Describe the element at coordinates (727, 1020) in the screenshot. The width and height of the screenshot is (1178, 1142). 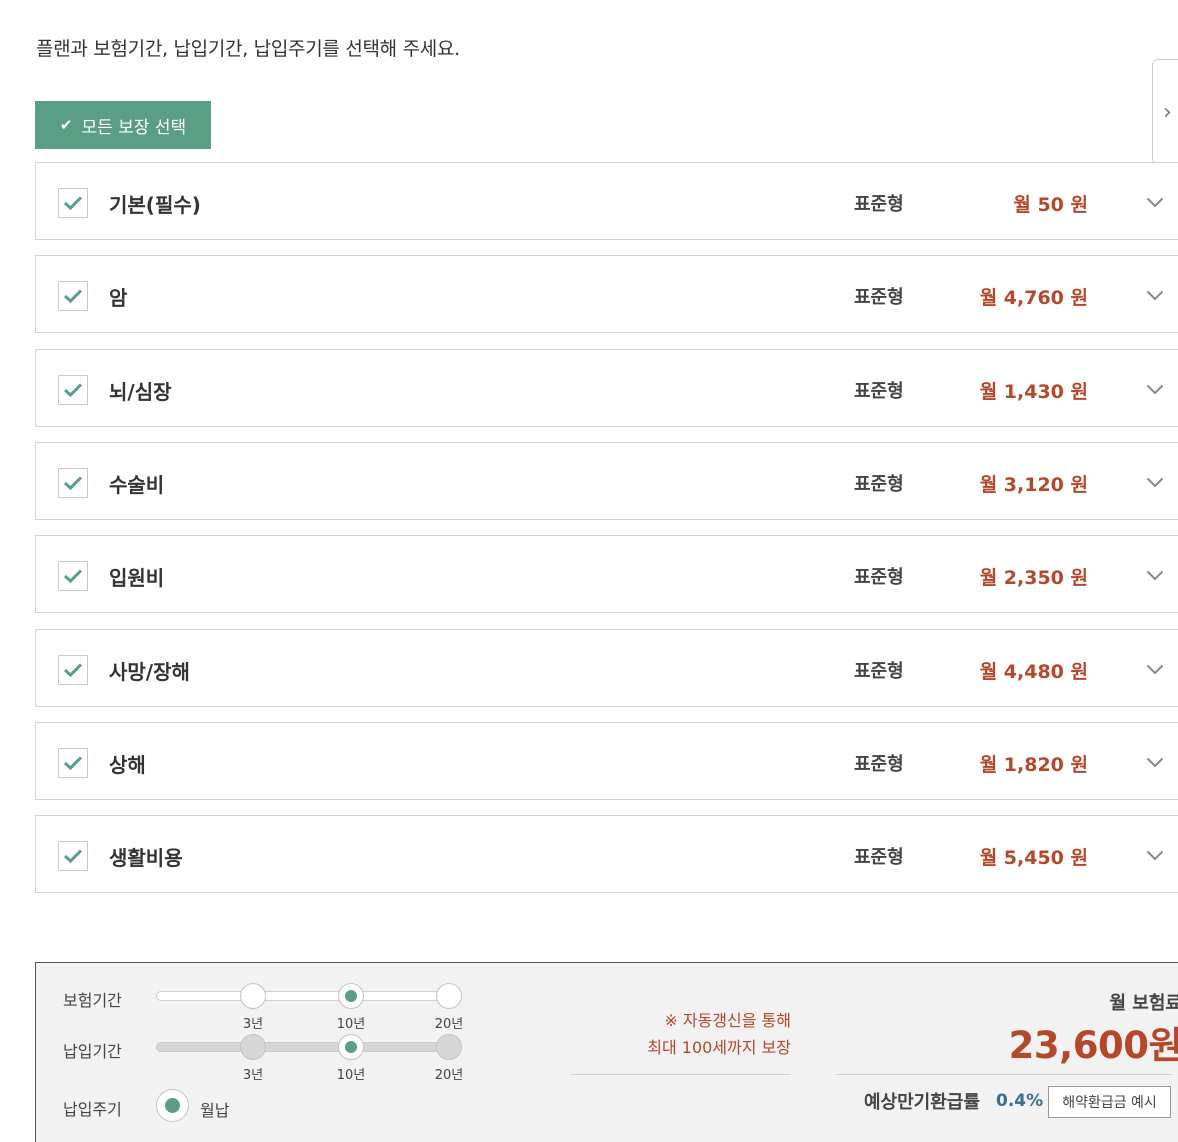
I see `renewal-notice-line1: ※ 자동갱신을 통해` at that location.